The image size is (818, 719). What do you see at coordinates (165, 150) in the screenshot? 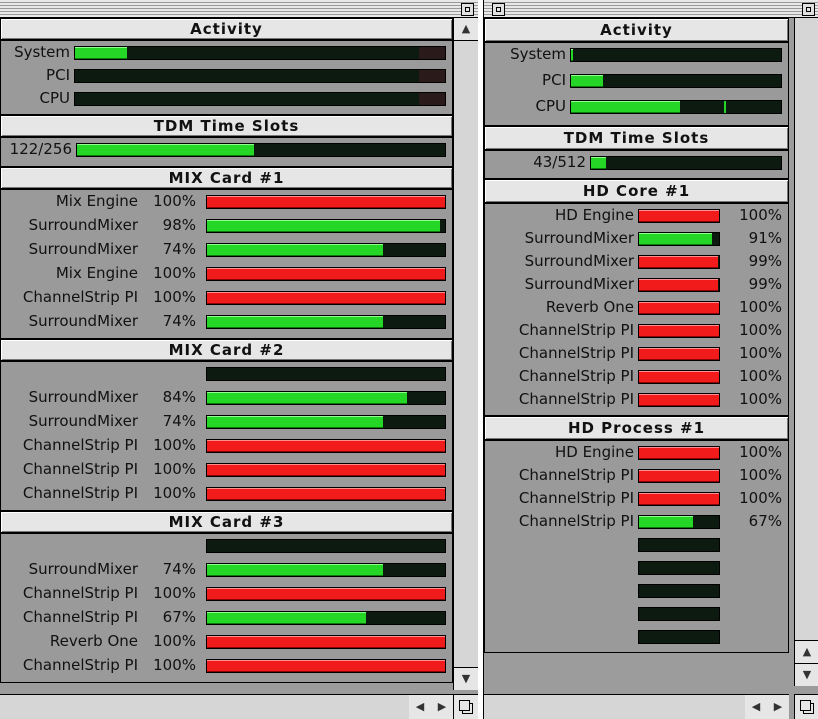
I see `tdm-meter-fill` at bounding box center [165, 150].